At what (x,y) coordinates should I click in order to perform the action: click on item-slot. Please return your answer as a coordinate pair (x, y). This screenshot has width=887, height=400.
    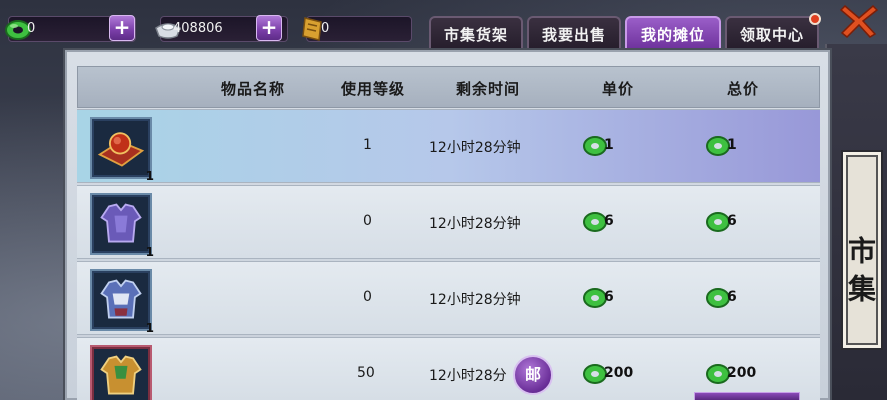
    Looking at the image, I should click on (121, 372).